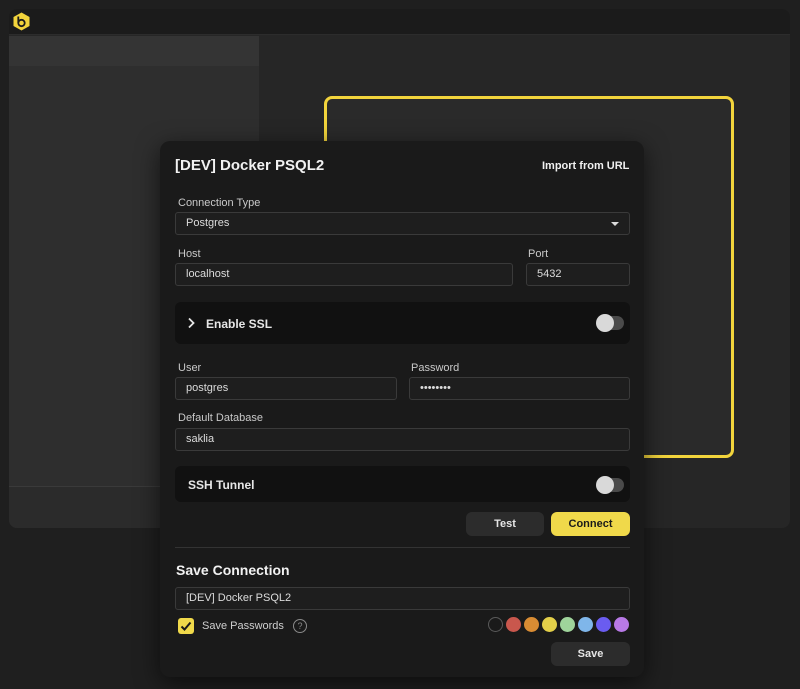  What do you see at coordinates (402, 484) in the screenshot?
I see `ssh-tunnel-panel: SSH Tunnel` at bounding box center [402, 484].